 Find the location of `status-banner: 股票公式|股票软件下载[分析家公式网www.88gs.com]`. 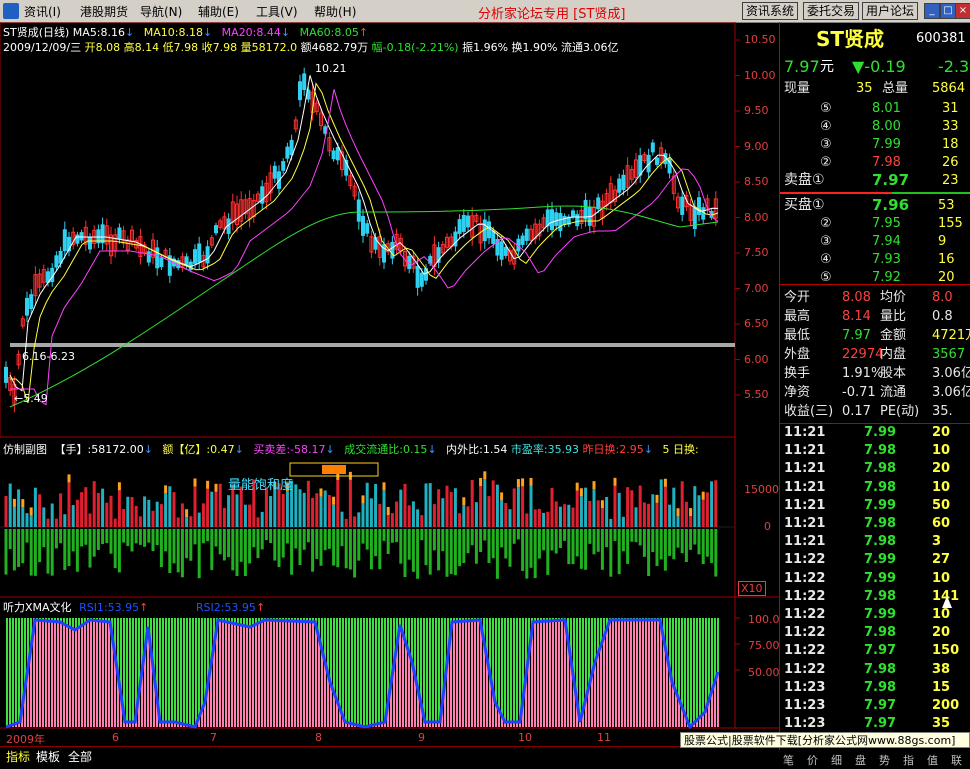

status-banner: 股票公式|股票软件下载[分析家公式网www.88gs.com] is located at coordinates (825, 740).